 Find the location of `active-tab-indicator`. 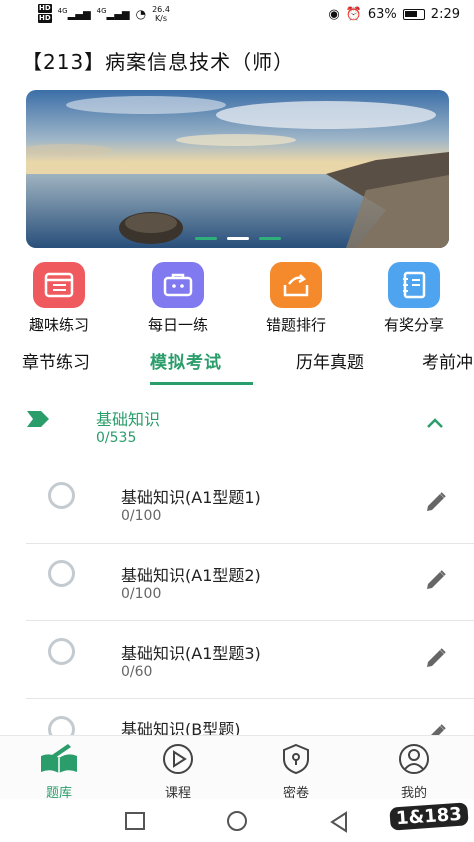

active-tab-indicator is located at coordinates (201, 383).